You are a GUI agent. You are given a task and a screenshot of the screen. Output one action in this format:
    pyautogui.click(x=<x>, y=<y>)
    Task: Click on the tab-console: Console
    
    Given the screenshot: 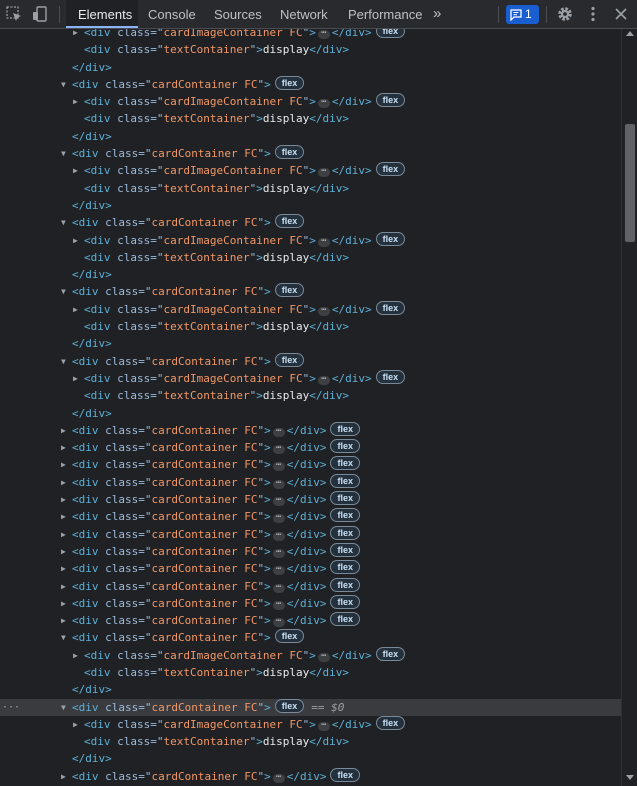 What is the action you would take?
    pyautogui.click(x=172, y=14)
    